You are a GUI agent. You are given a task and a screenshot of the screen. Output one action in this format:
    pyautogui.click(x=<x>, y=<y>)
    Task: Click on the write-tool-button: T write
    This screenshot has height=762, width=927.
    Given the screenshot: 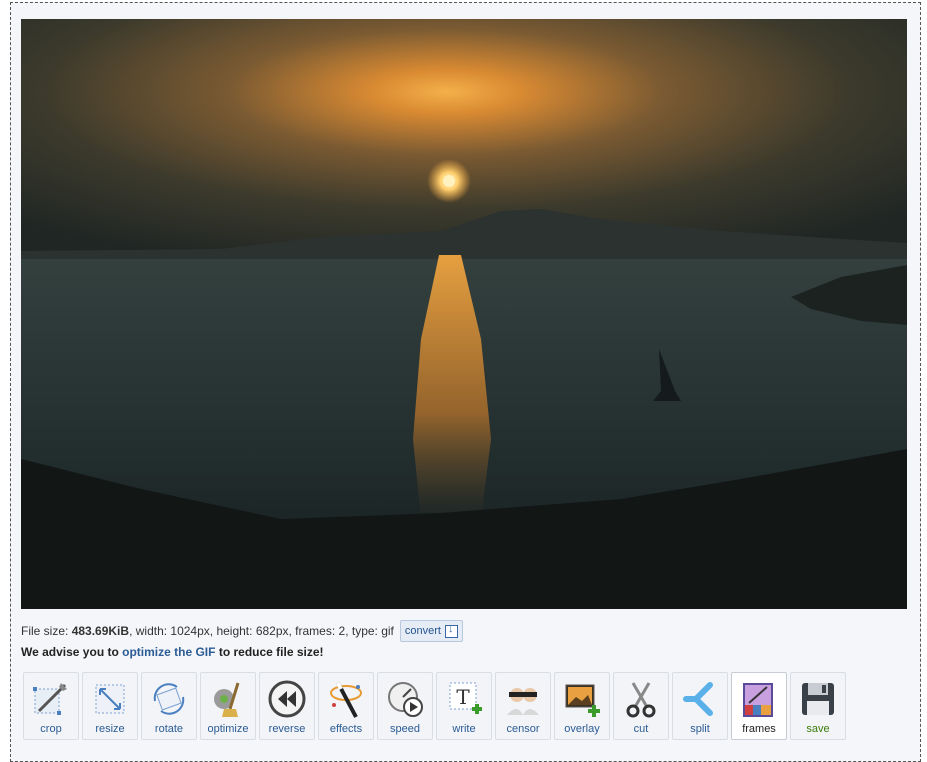 What is the action you would take?
    pyautogui.click(x=464, y=706)
    